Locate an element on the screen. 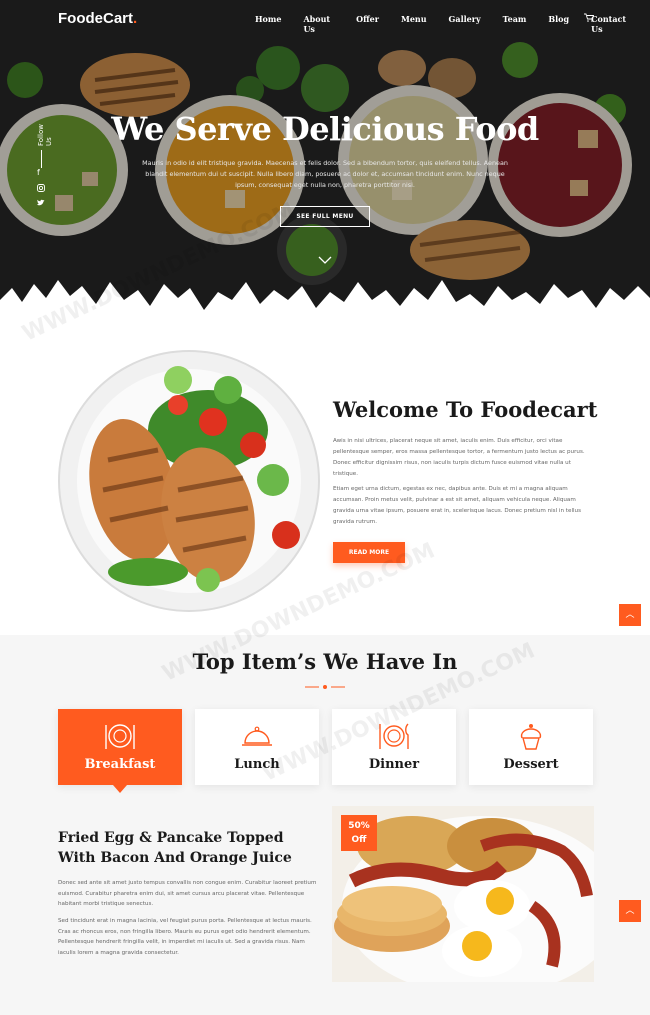 The width and height of the screenshot is (650, 1015). follow-divider is located at coordinates (41, 159).